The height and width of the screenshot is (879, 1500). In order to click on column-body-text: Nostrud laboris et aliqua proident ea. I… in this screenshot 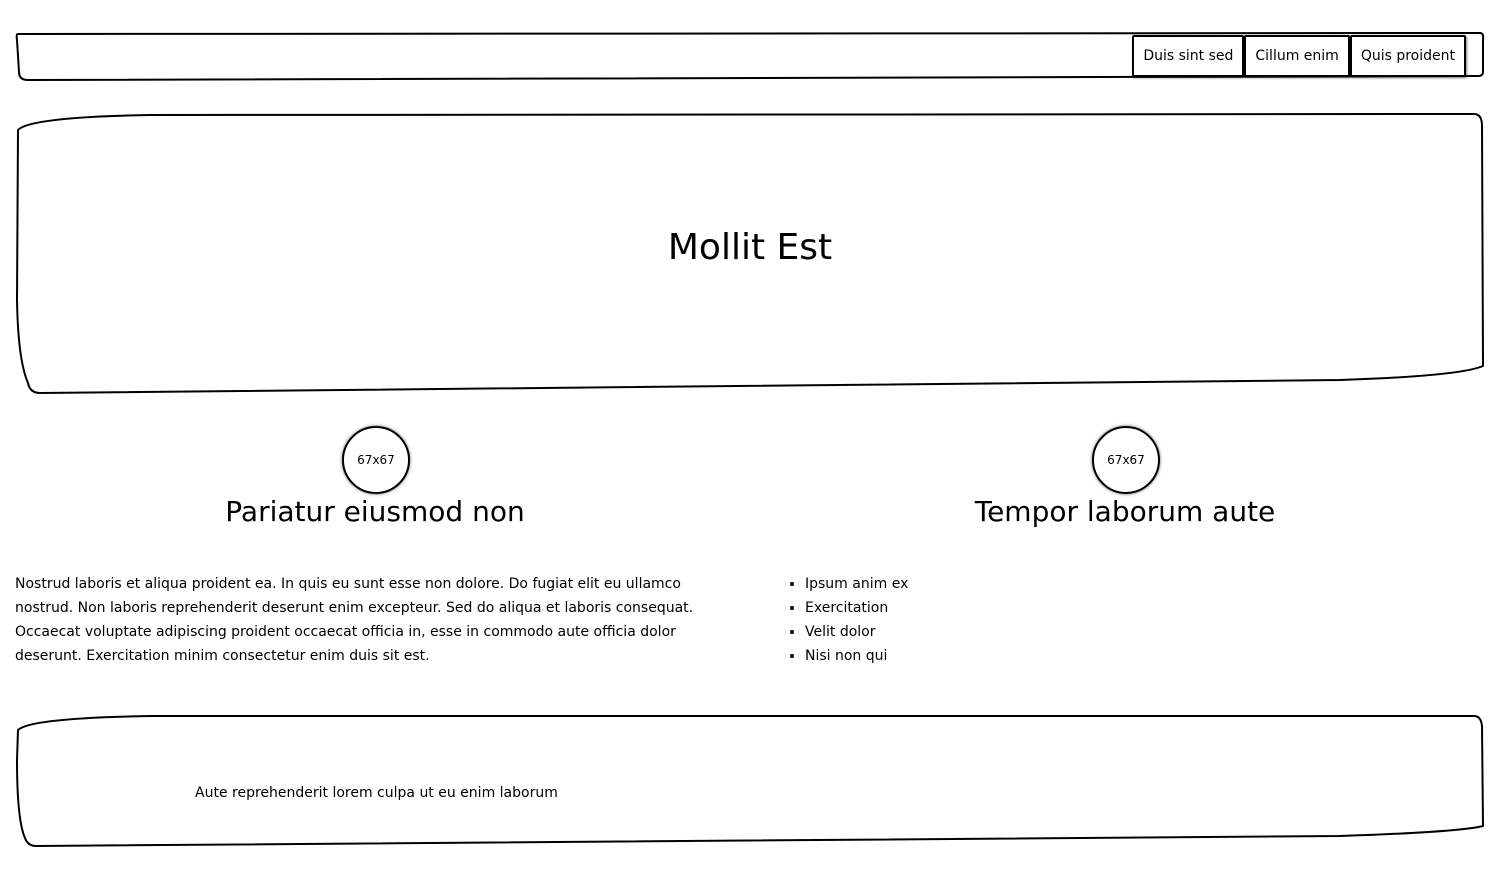, I will do `click(354, 620)`.